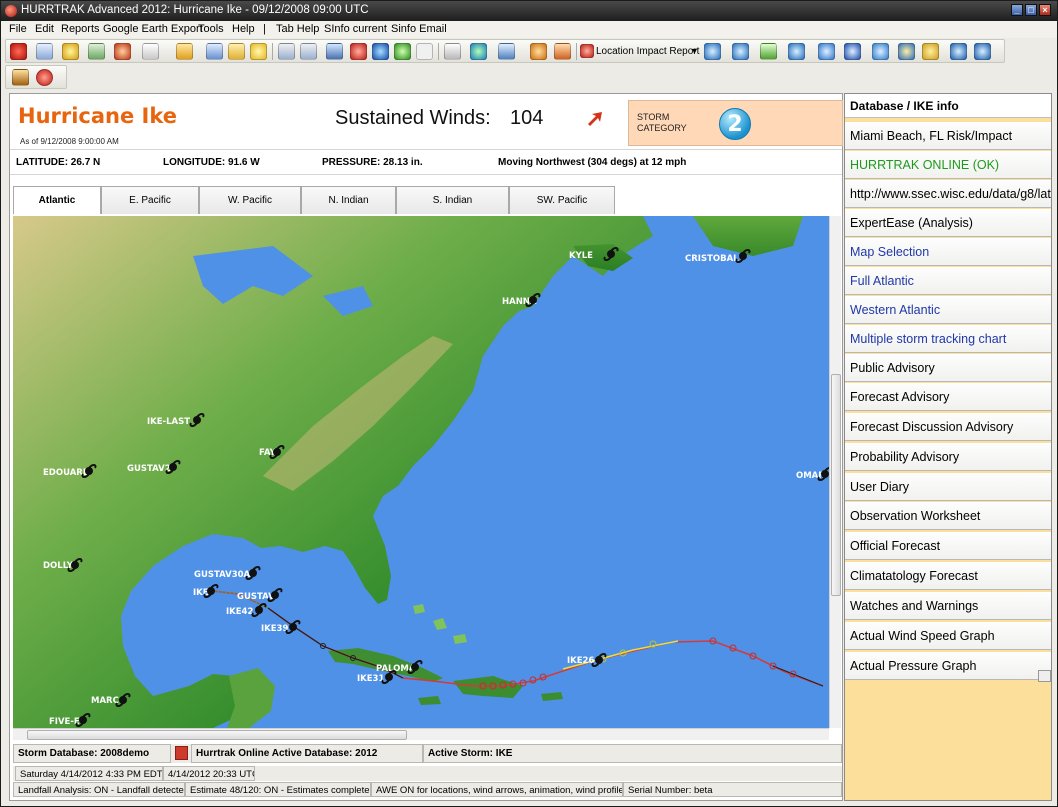 The image size is (1058, 807). What do you see at coordinates (57, 200) in the screenshot?
I see `tab-atlantic: Atlantic` at bounding box center [57, 200].